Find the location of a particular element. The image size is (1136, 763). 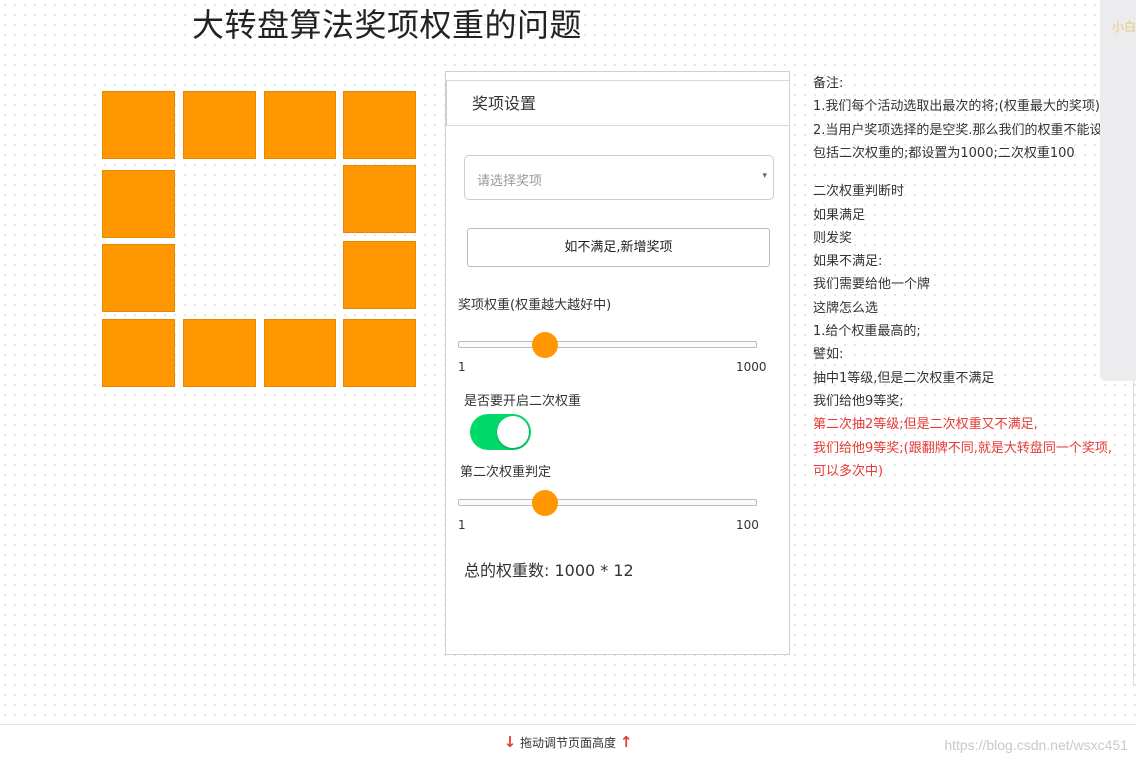

prize-weight-min: 1 is located at coordinates (462, 367).